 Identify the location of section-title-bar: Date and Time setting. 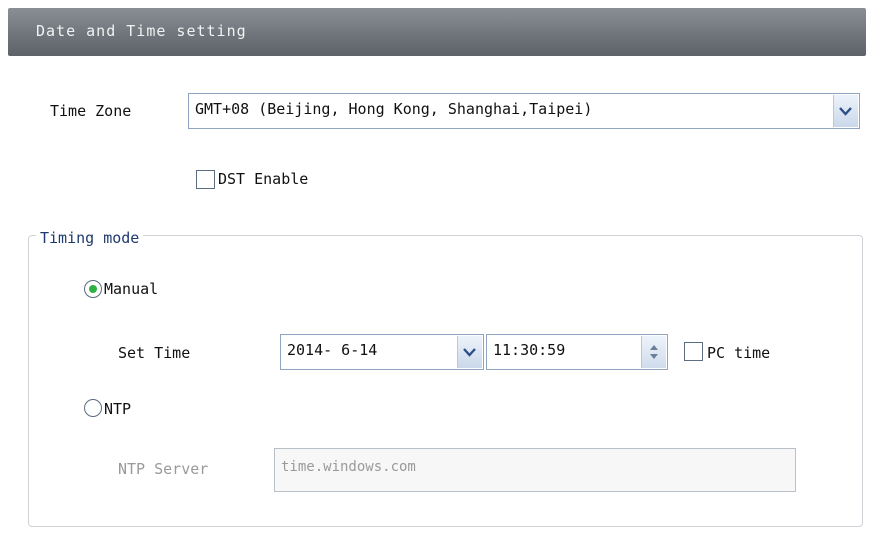
(437, 32).